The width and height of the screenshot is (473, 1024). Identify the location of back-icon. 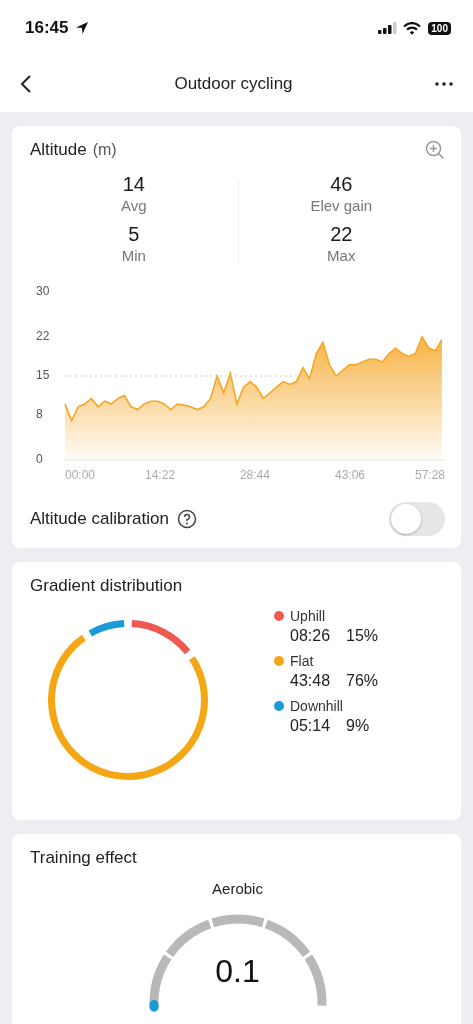
(26, 84).